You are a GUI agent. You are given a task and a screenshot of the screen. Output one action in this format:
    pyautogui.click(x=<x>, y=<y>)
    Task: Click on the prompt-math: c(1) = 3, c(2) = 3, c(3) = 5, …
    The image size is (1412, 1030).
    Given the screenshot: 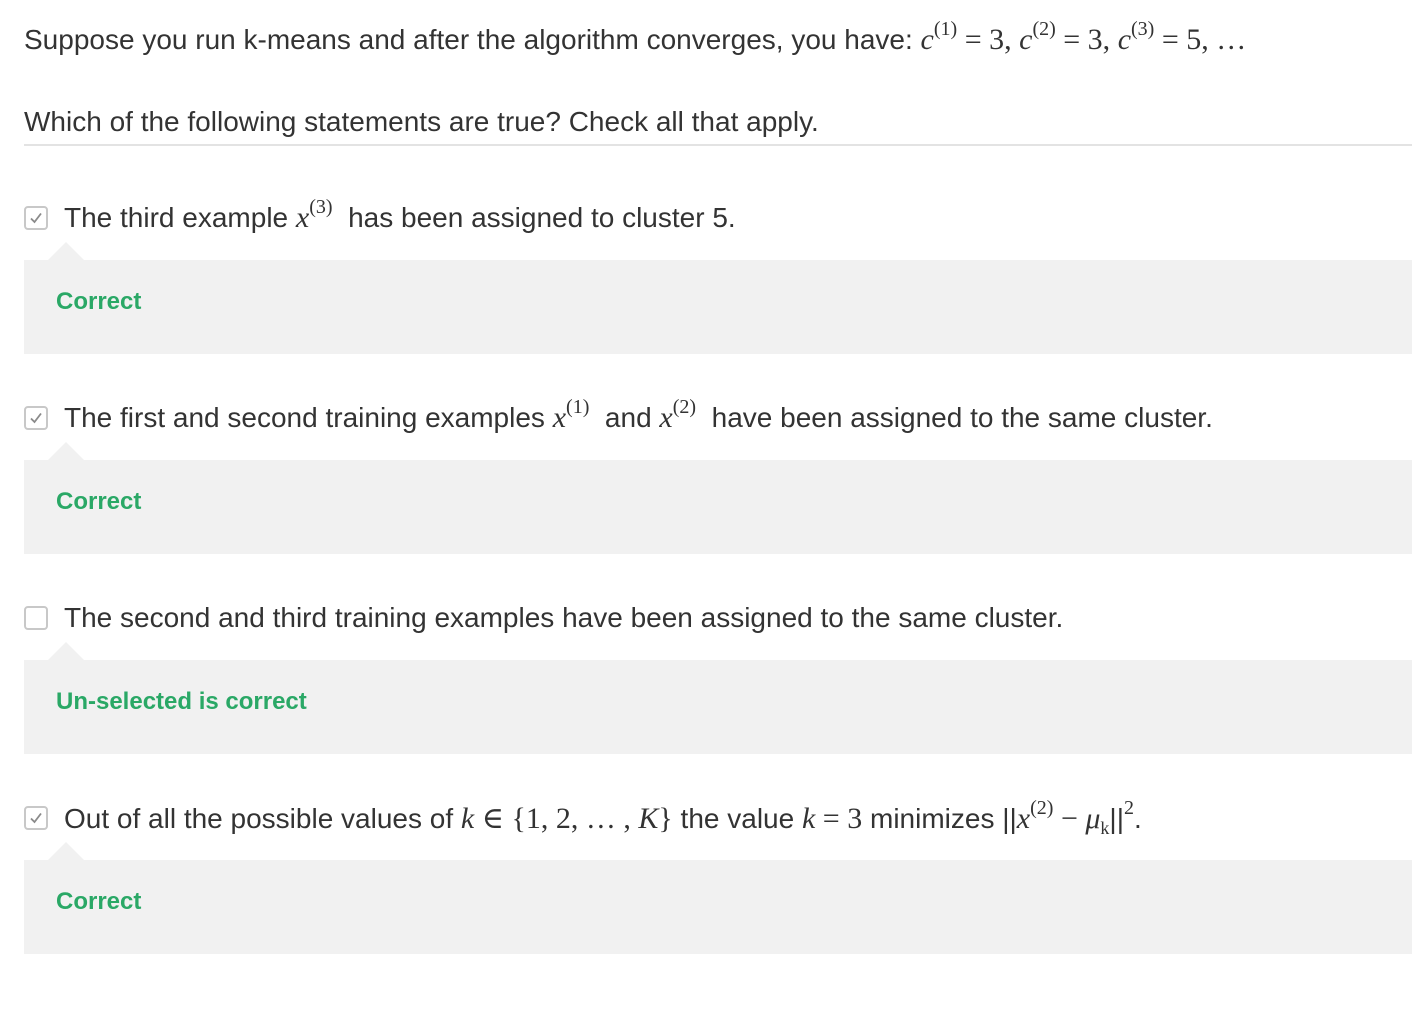 What is the action you would take?
    pyautogui.click(x=1083, y=37)
    